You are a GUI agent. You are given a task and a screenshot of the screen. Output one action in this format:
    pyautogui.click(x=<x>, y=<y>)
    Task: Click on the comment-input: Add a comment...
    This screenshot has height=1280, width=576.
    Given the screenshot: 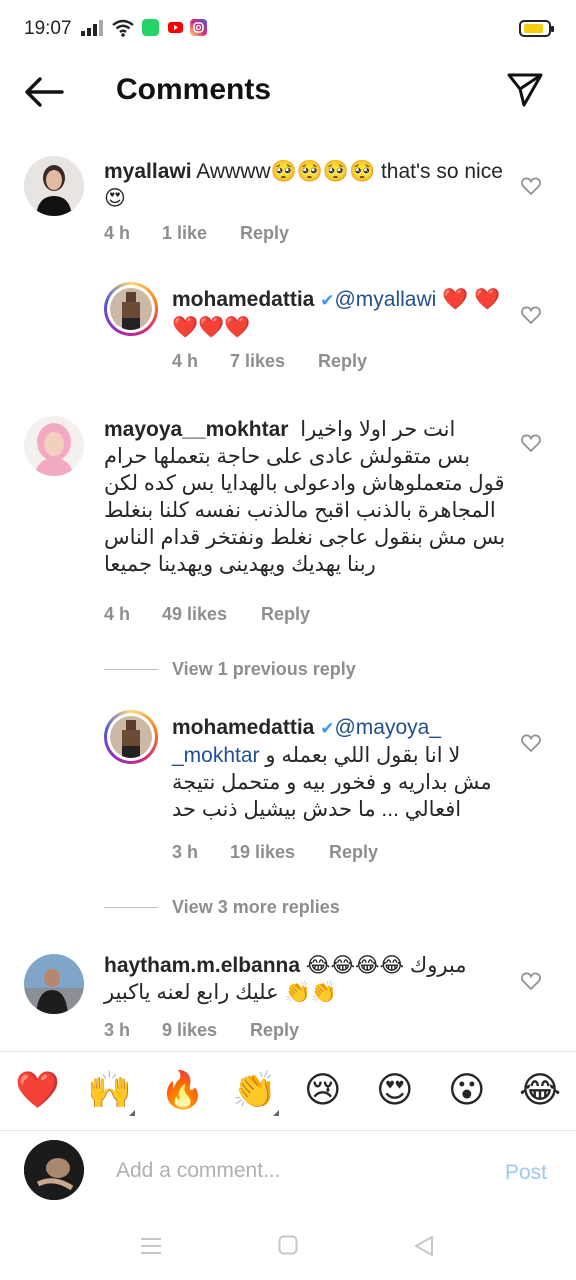 What is the action you would take?
    pyautogui.click(x=198, y=1171)
    